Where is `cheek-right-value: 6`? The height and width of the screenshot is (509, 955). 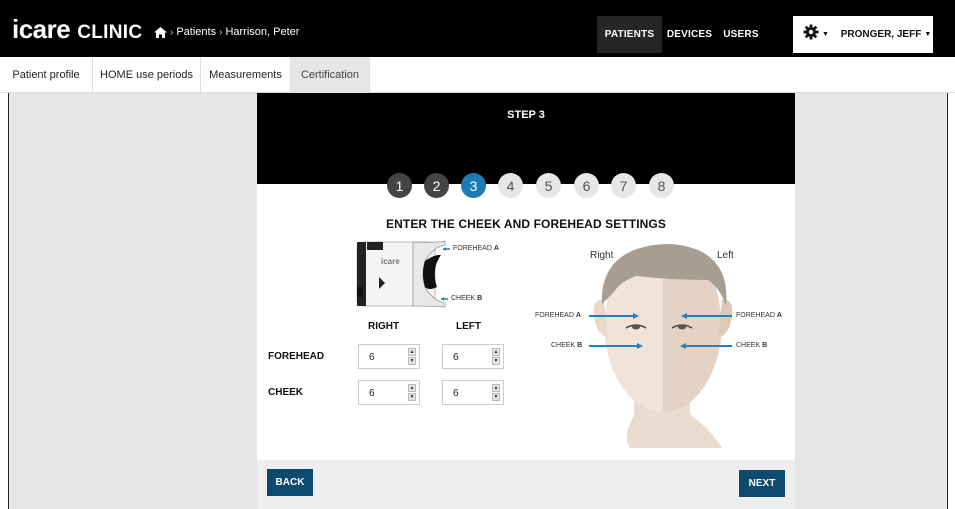
cheek-right-value: 6 is located at coordinates (372, 393).